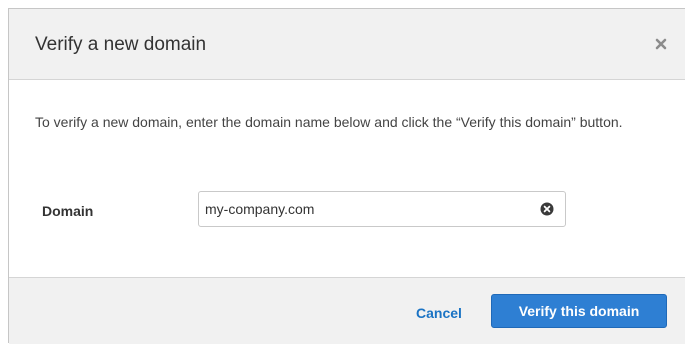 This screenshot has width=685, height=344. I want to click on dialog-title: Verify a new domain, so click(121, 44).